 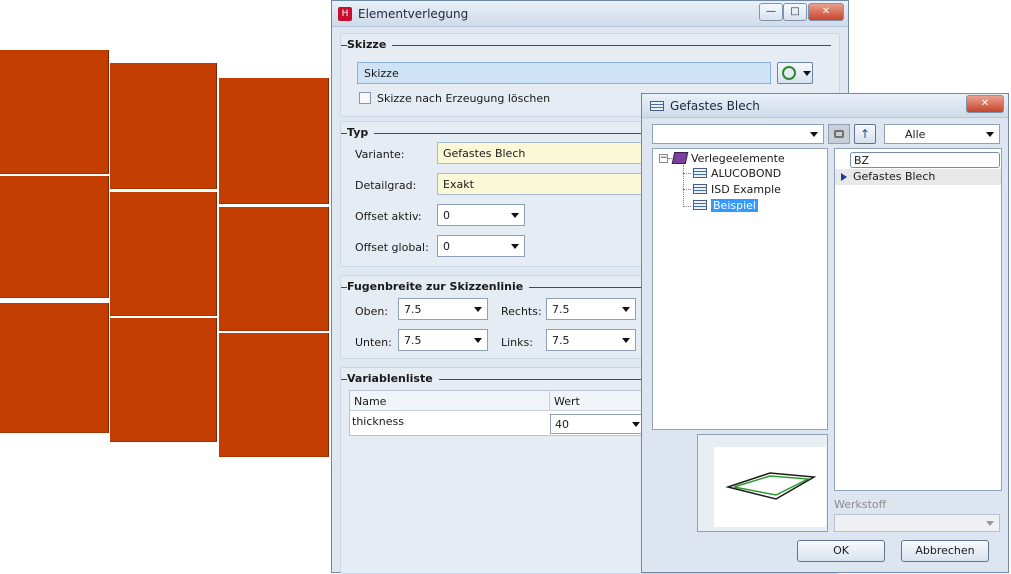 I want to click on tree-root-label: Verlegeelemente, so click(x=738, y=158).